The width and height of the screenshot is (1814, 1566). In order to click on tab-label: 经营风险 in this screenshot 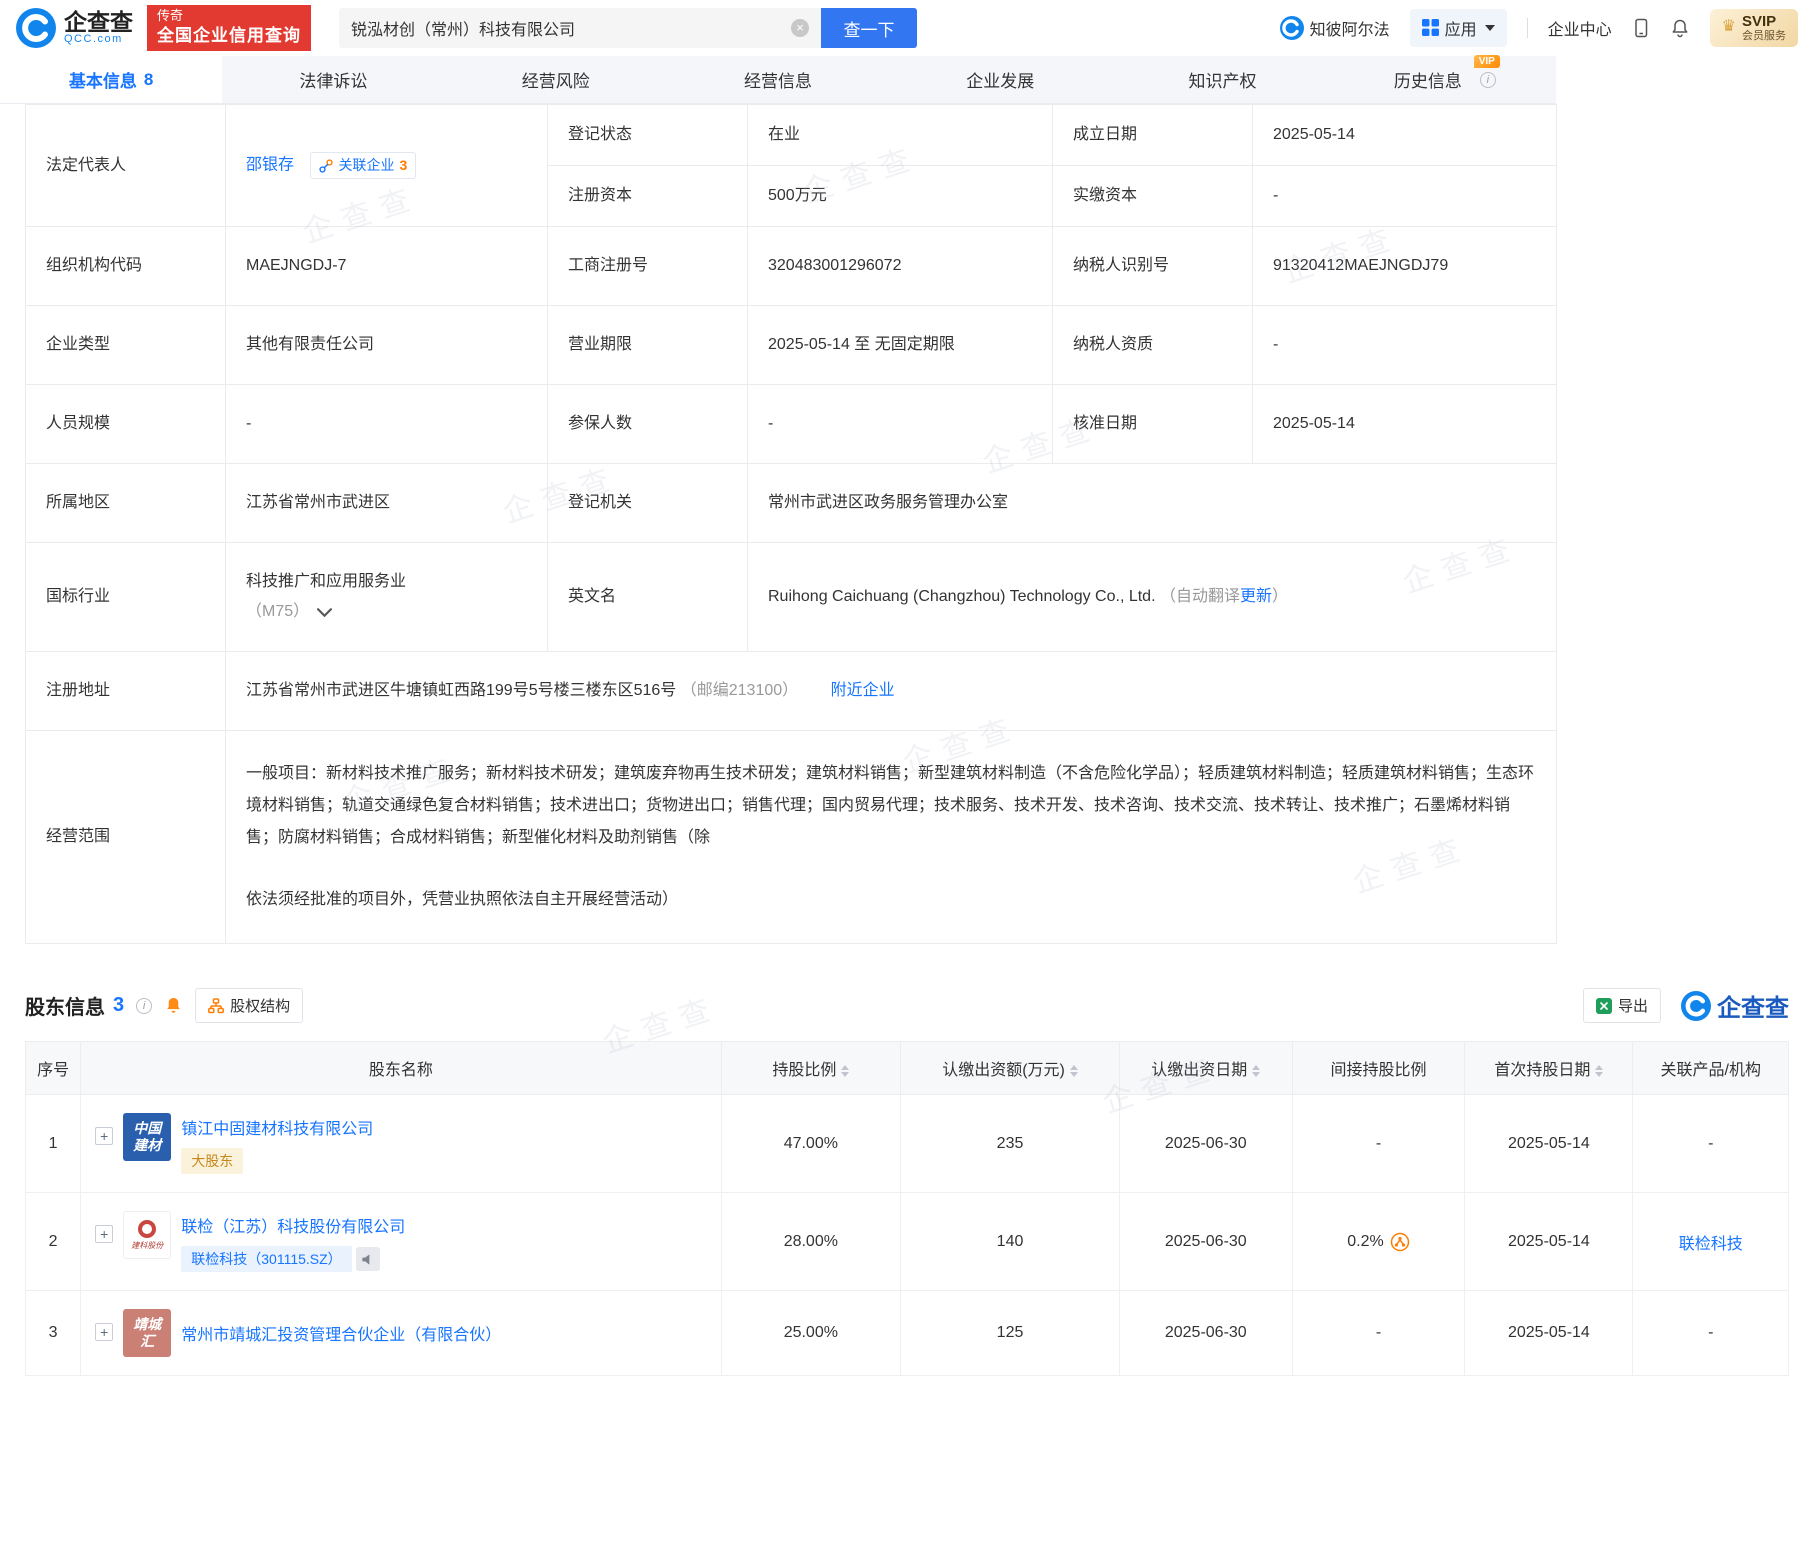, I will do `click(555, 81)`.